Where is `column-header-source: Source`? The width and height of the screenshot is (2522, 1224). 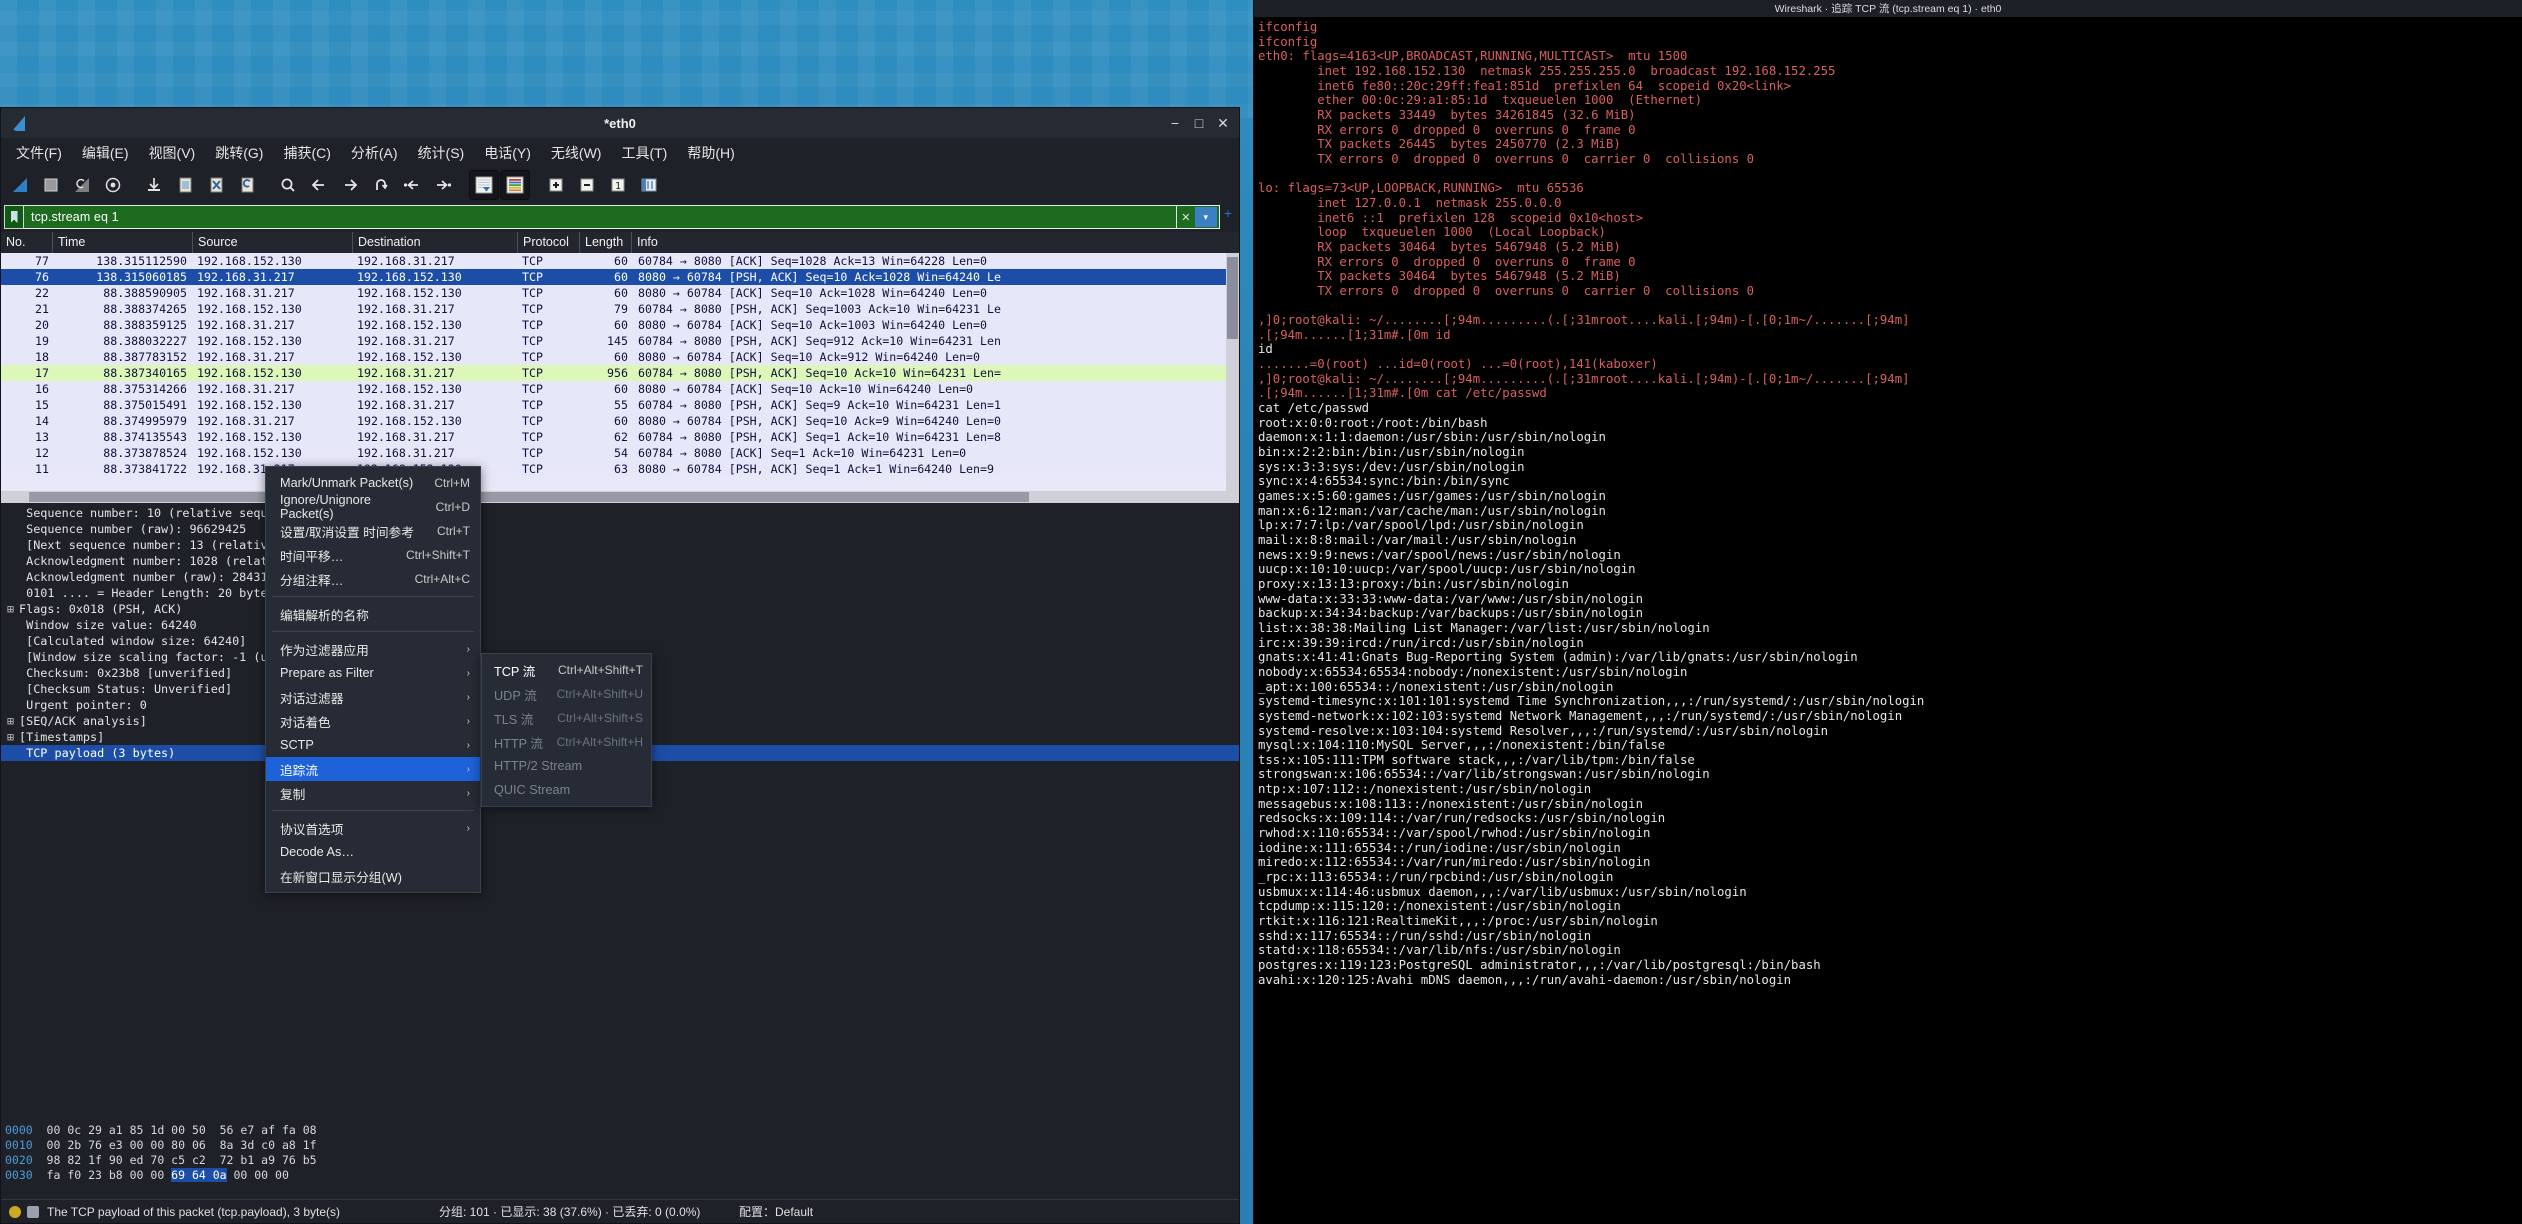 column-header-source: Source is located at coordinates (273, 242).